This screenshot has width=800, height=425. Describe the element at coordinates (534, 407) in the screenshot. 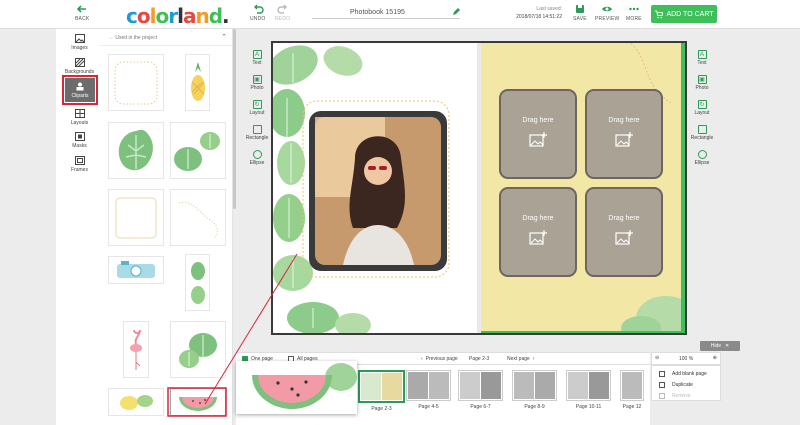

I see `thumbnail-label: Page 8-9` at that location.